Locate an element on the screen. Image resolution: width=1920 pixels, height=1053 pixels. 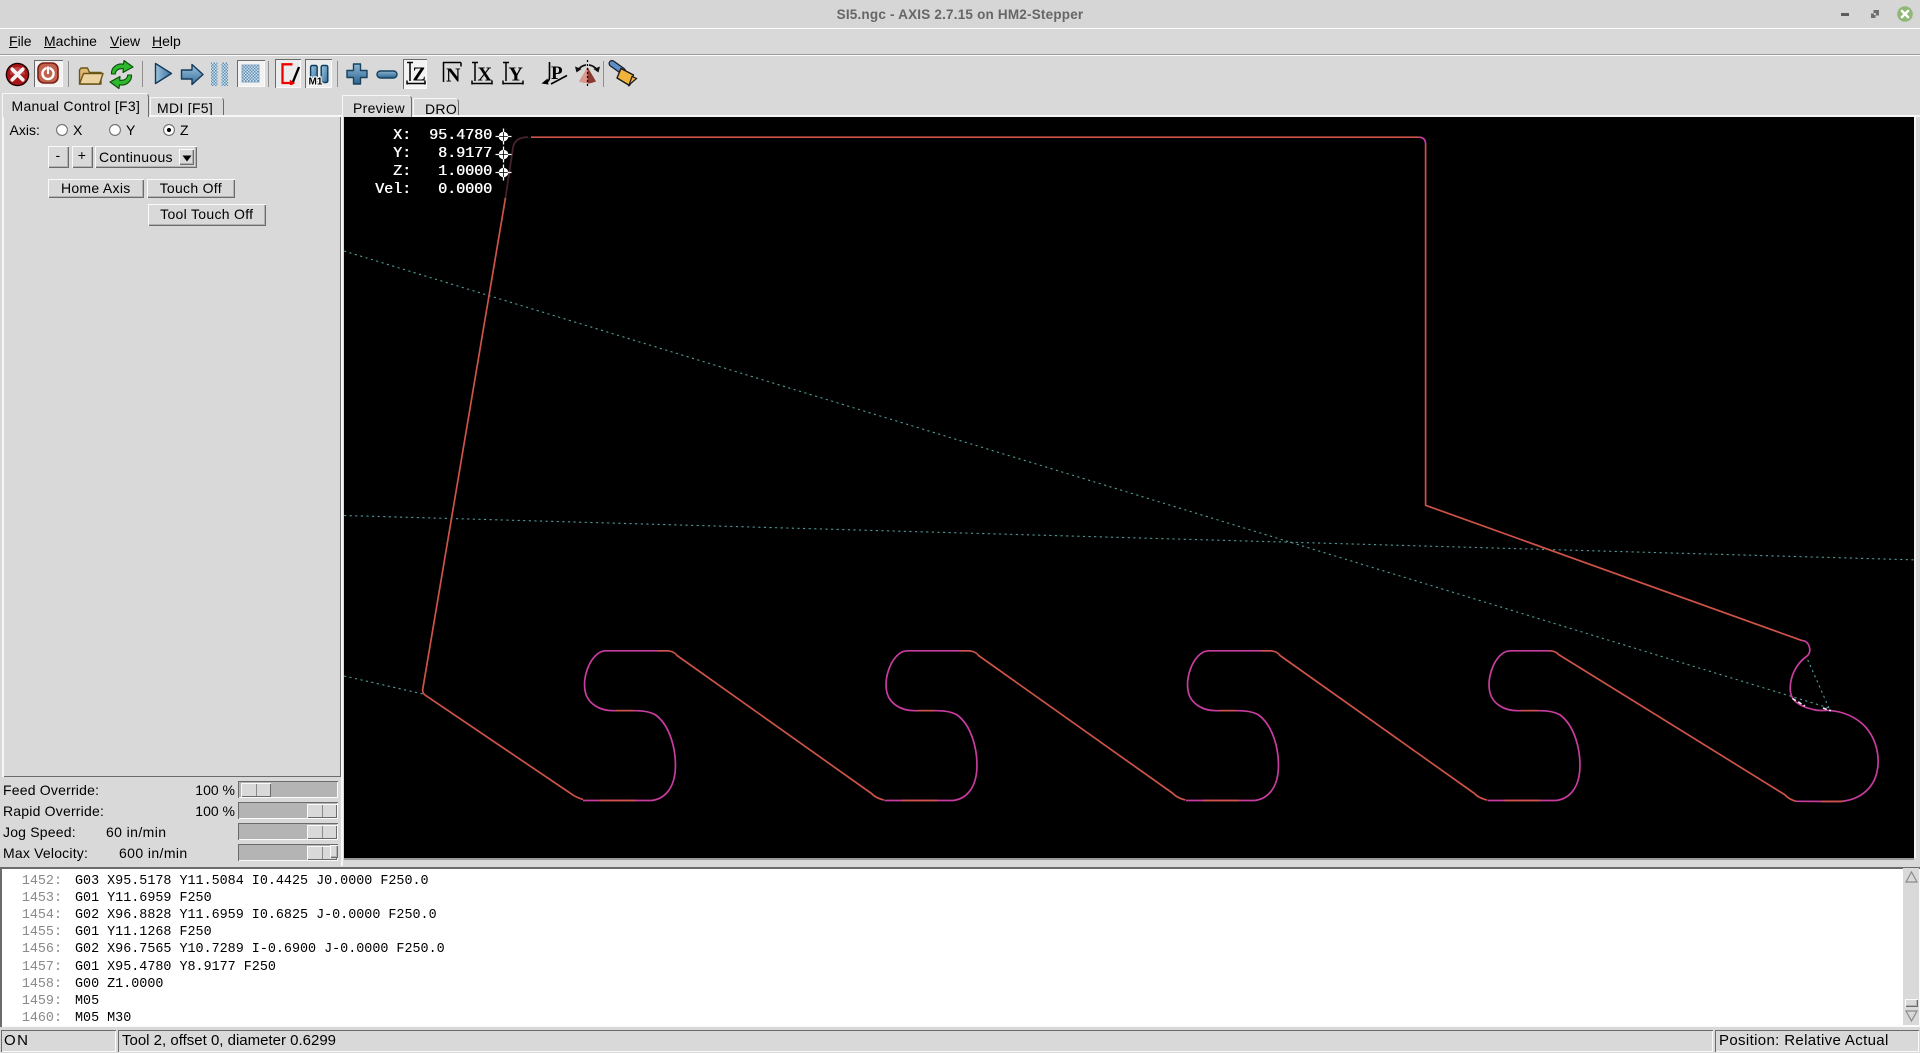
svg-text: M1 is located at coordinates (316, 82).